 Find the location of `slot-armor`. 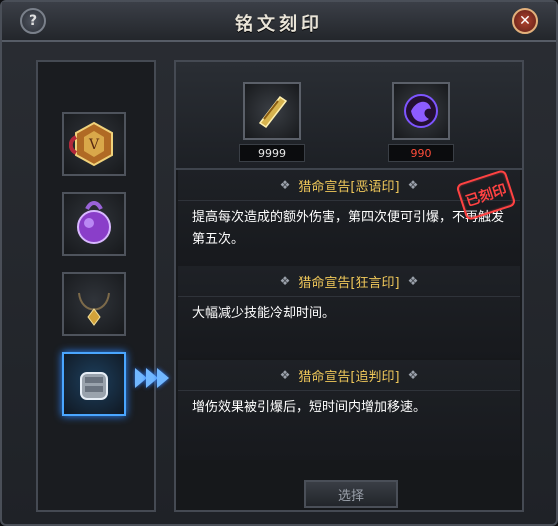

slot-armor is located at coordinates (94, 384).